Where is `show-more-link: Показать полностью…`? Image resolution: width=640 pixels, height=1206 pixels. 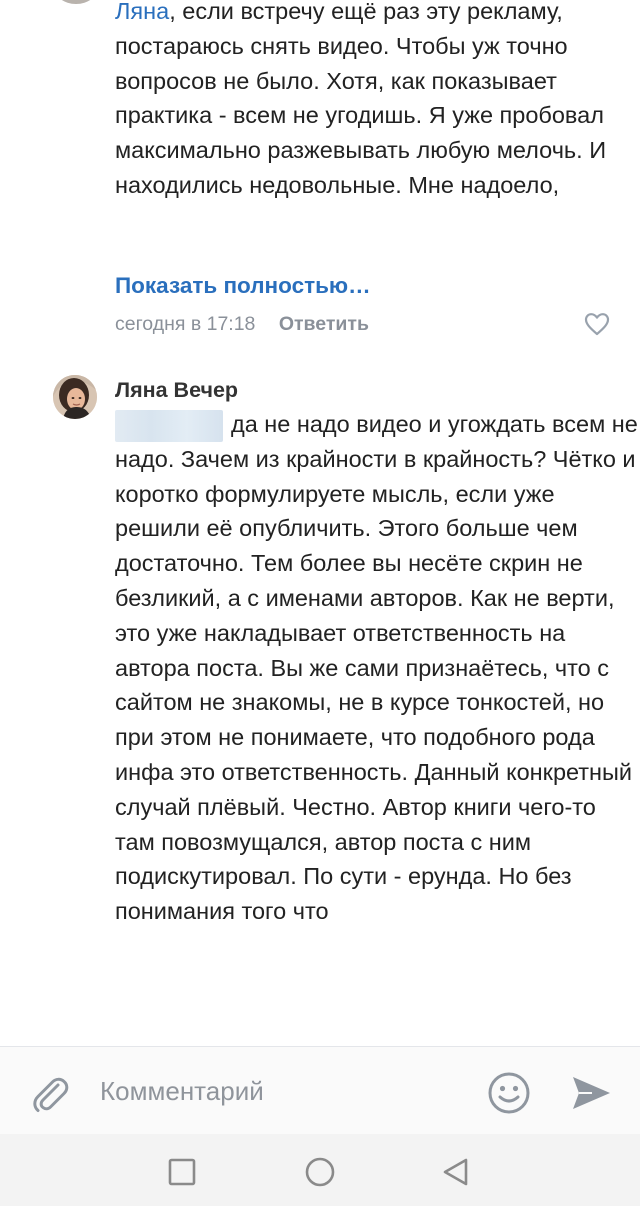 show-more-link: Показать полностью… is located at coordinates (243, 286).